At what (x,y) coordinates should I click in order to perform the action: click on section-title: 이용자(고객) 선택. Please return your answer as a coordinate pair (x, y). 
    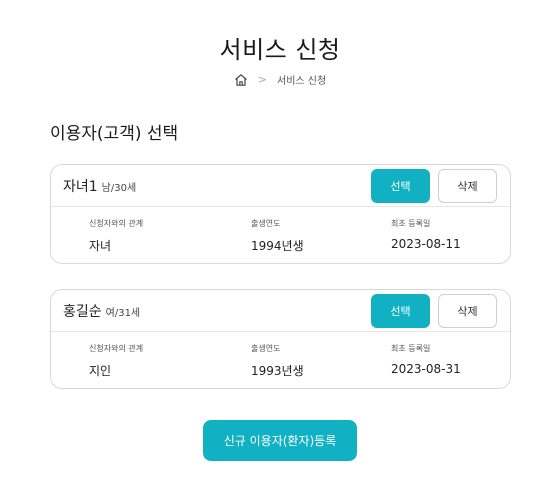
    Looking at the image, I should click on (114, 134).